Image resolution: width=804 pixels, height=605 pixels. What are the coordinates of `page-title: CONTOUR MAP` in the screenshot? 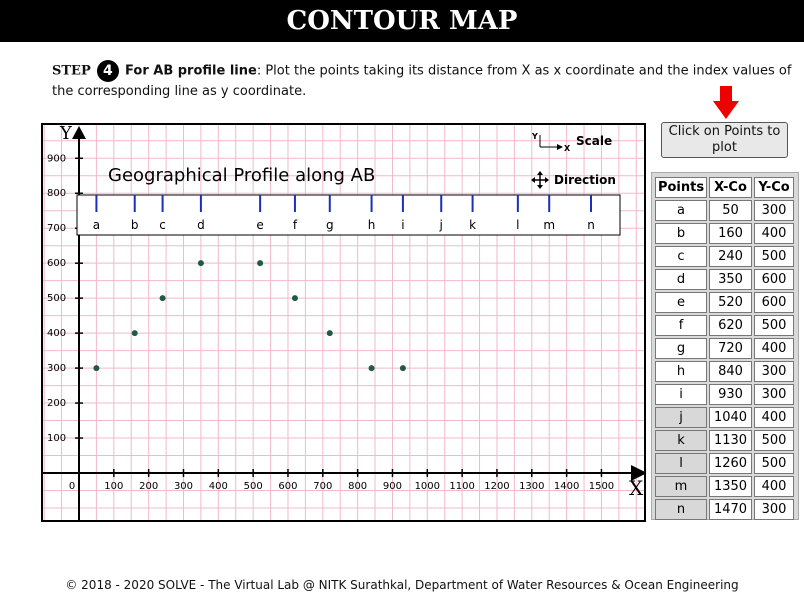 It's located at (402, 21).